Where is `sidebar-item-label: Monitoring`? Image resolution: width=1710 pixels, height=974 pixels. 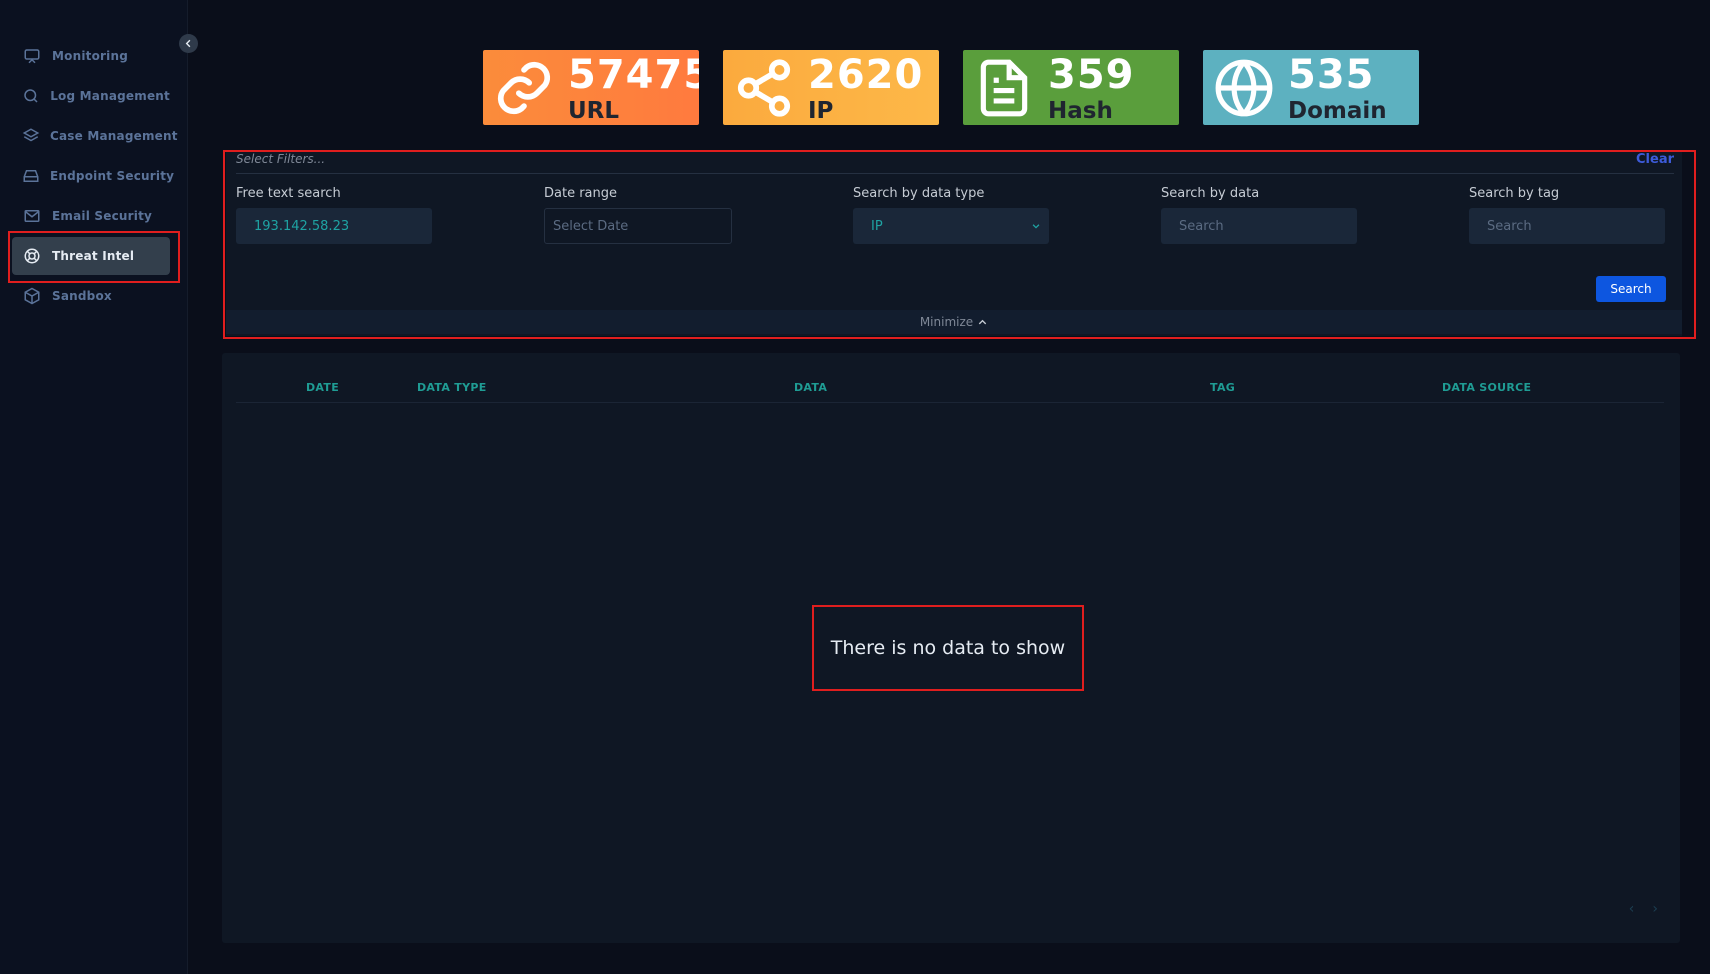
sidebar-item-label: Monitoring is located at coordinates (90, 56).